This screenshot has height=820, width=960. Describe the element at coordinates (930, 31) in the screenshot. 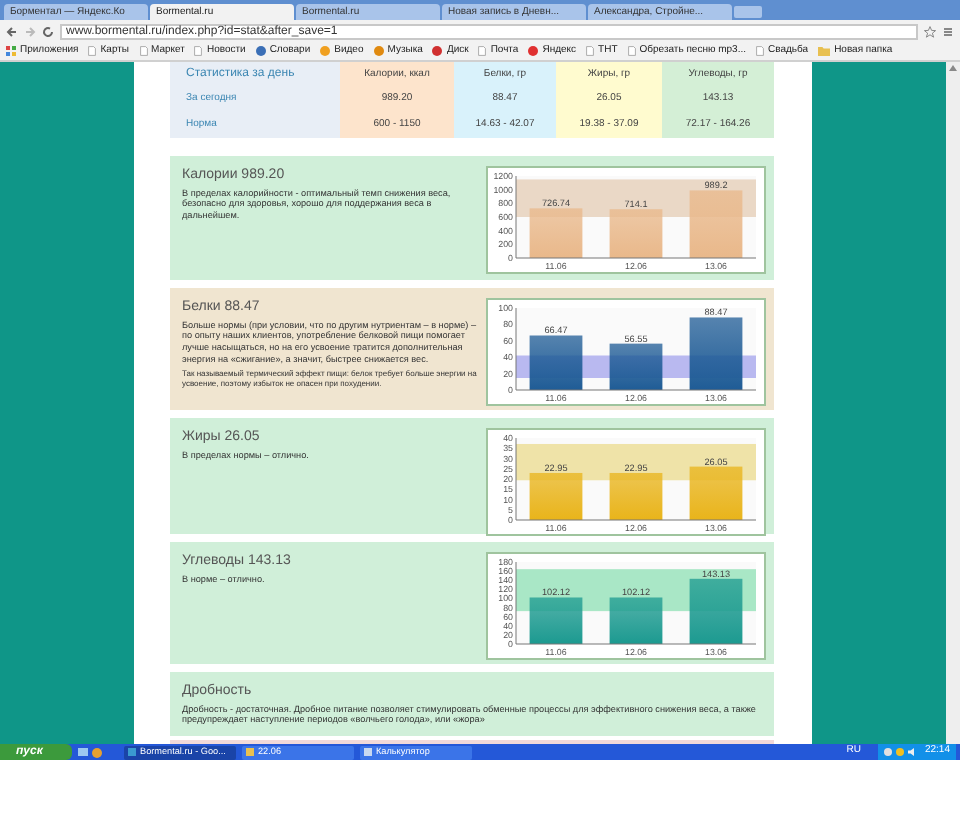

I see `star-icon` at that location.